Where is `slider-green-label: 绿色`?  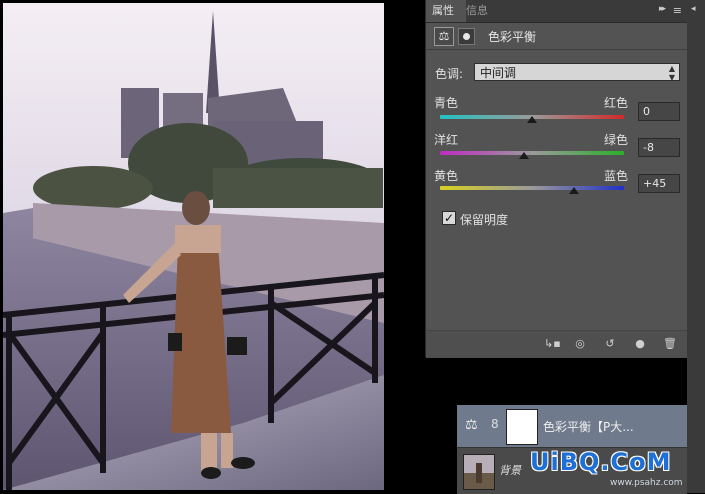 slider-green-label: 绿色 is located at coordinates (616, 140).